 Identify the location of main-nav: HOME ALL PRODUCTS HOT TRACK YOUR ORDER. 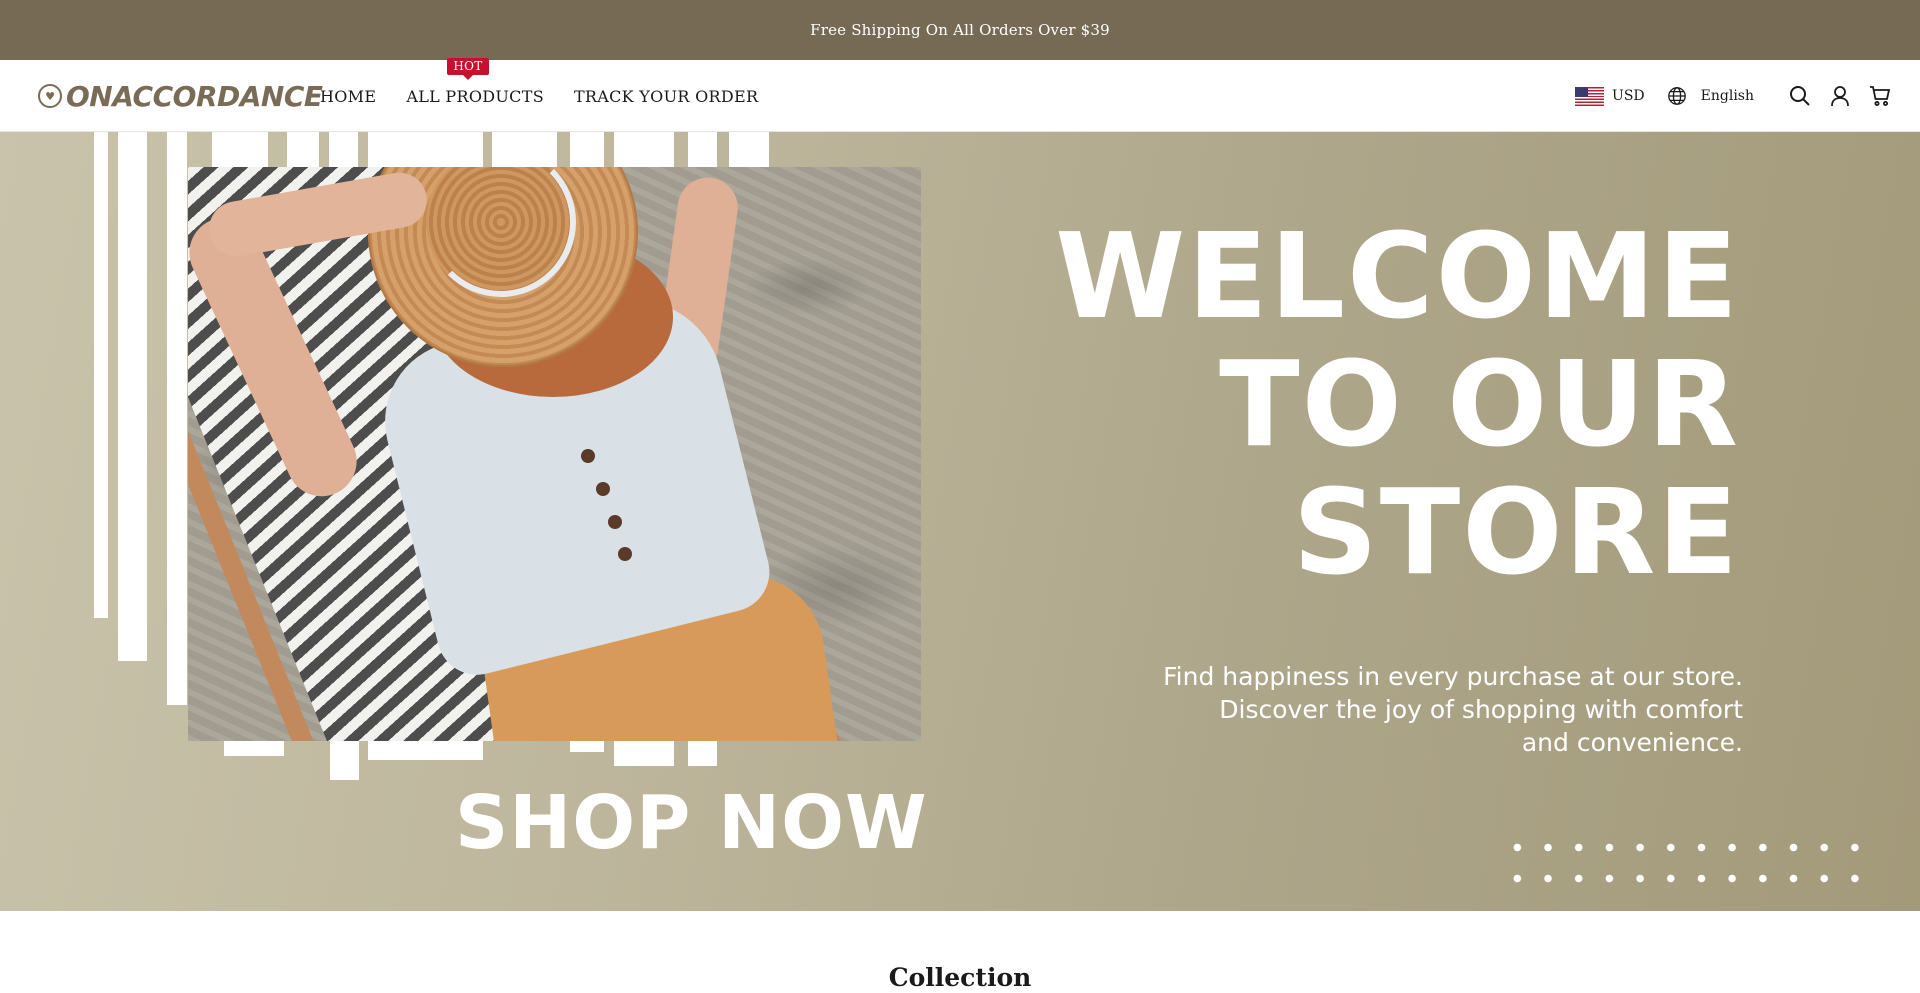
(554, 94).